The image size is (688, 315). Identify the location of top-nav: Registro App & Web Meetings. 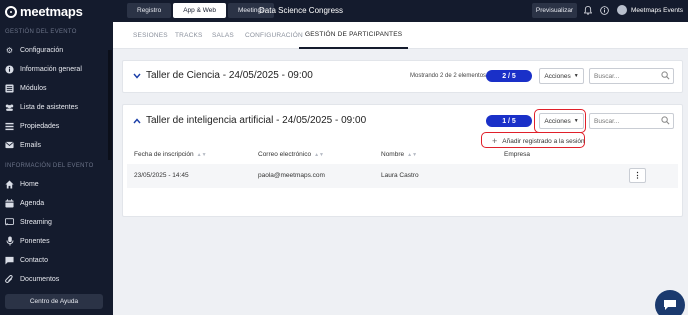
(201, 10).